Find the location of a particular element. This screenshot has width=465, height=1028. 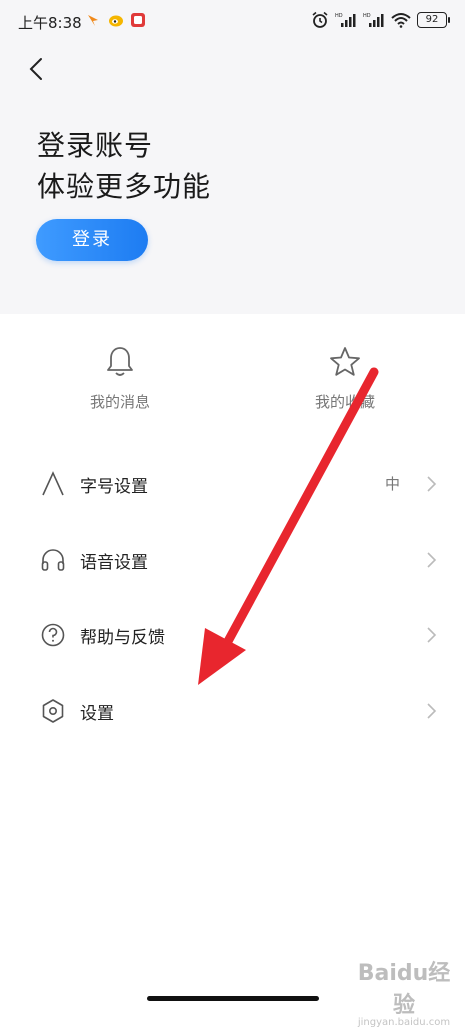

my-messages-label: 我的消息 is located at coordinates (119, 402).